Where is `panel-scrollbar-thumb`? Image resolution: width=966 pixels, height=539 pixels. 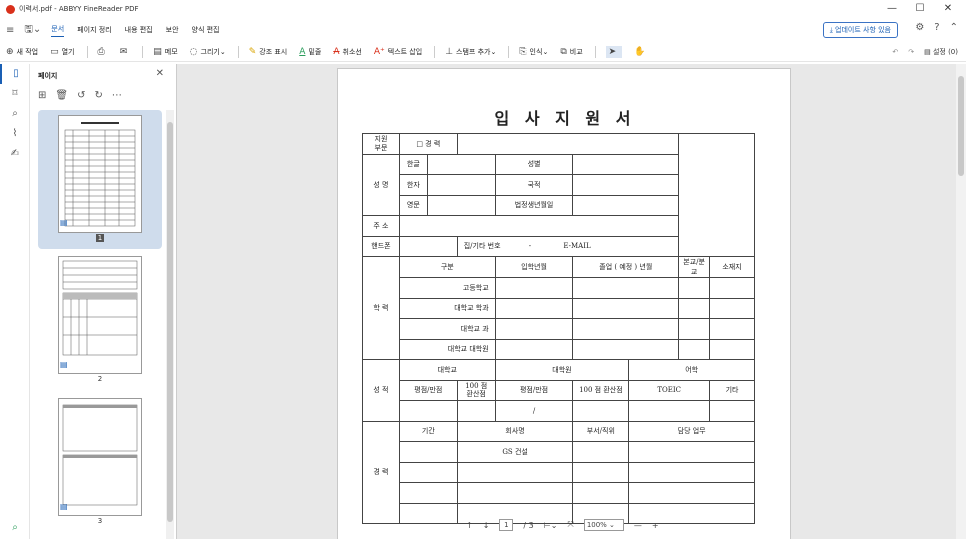
panel-scrollbar-thumb is located at coordinates (170, 322).